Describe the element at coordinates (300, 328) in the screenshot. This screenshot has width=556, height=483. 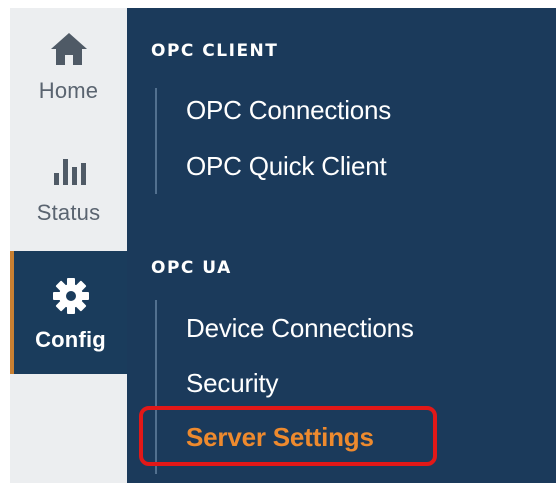
I see `menu-item-device-connections: Device Connections` at that location.